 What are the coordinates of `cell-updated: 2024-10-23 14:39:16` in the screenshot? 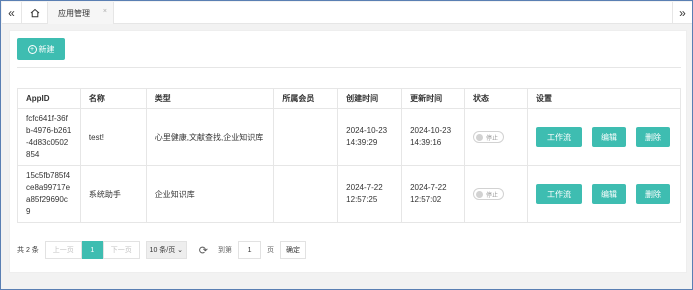 It's located at (433, 137).